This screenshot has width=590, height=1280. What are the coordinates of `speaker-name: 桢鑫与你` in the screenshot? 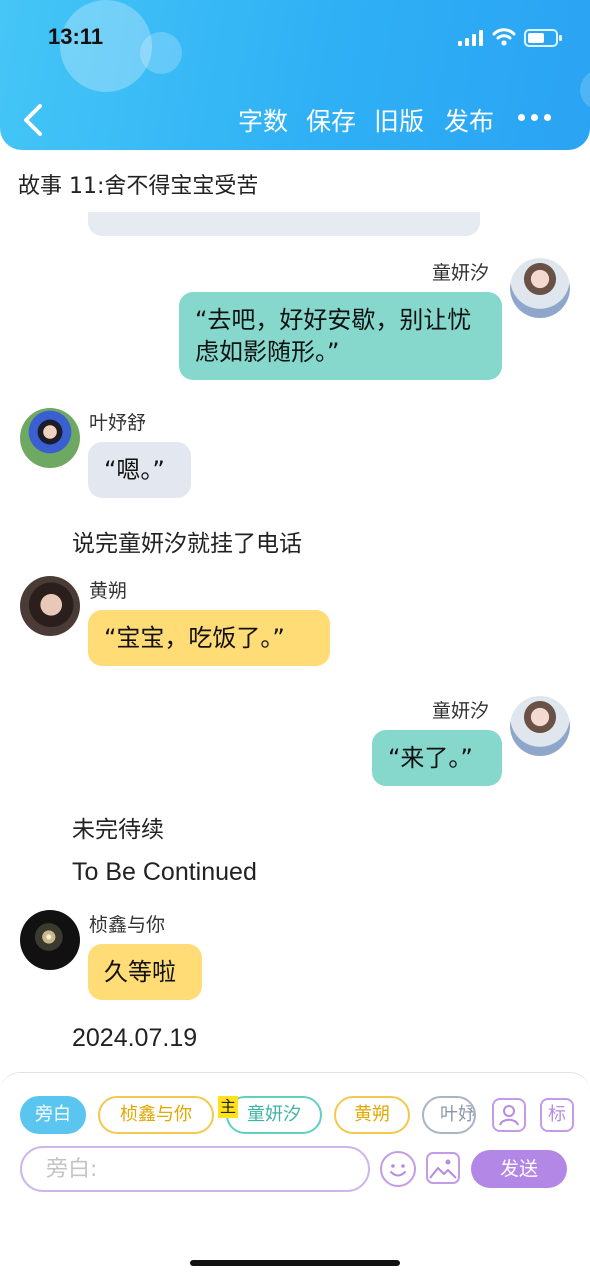 It's located at (127, 925).